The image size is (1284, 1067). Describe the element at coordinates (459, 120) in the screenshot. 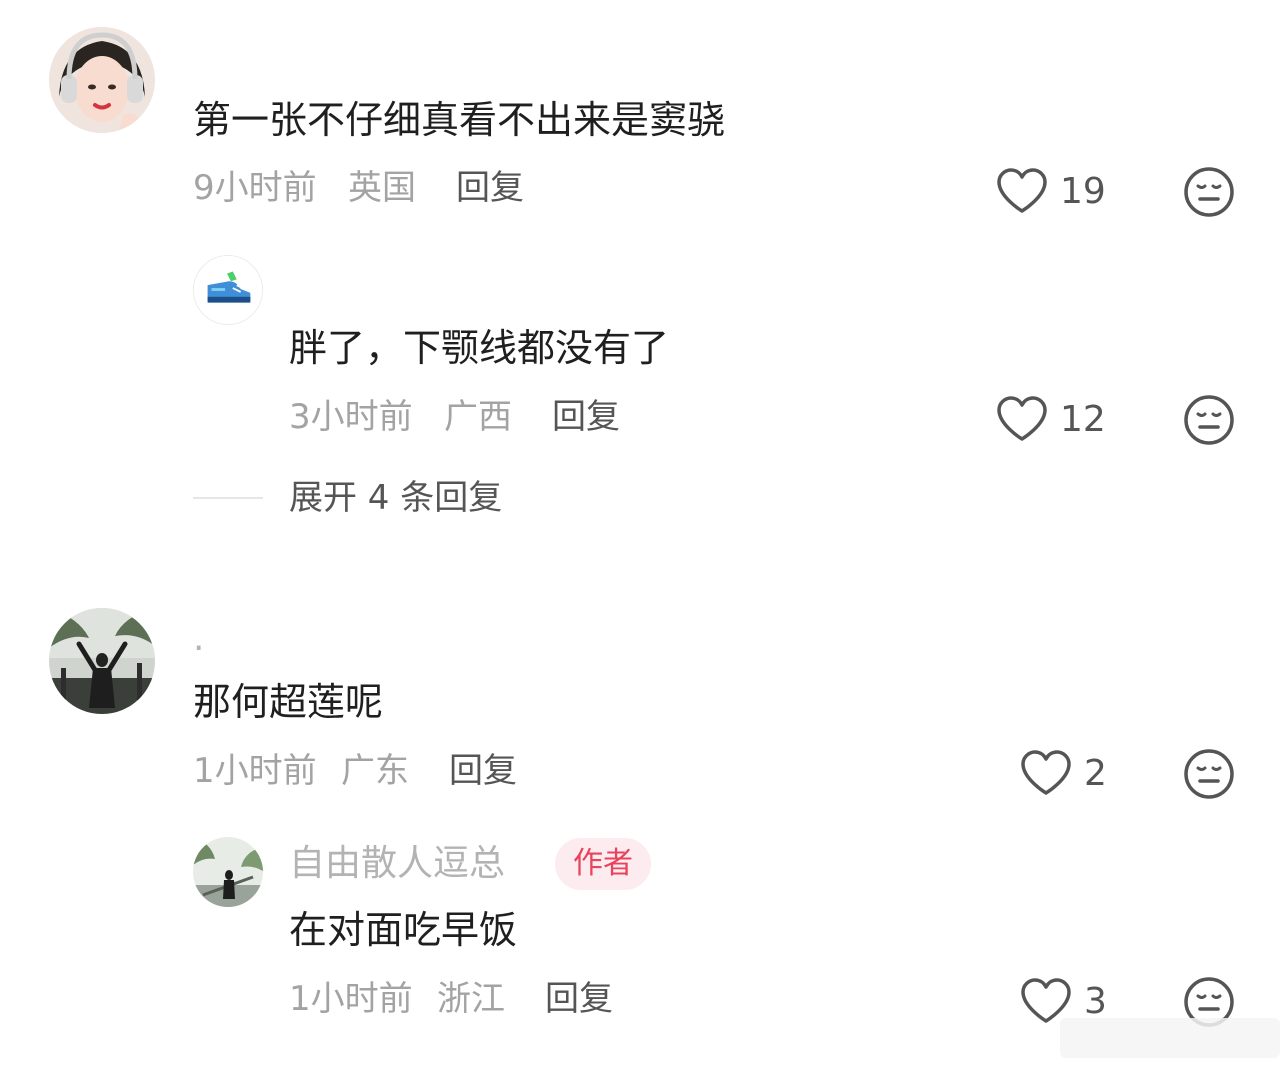

I see `comment-text: 第一张不仔细真看不出来是窦骁` at that location.